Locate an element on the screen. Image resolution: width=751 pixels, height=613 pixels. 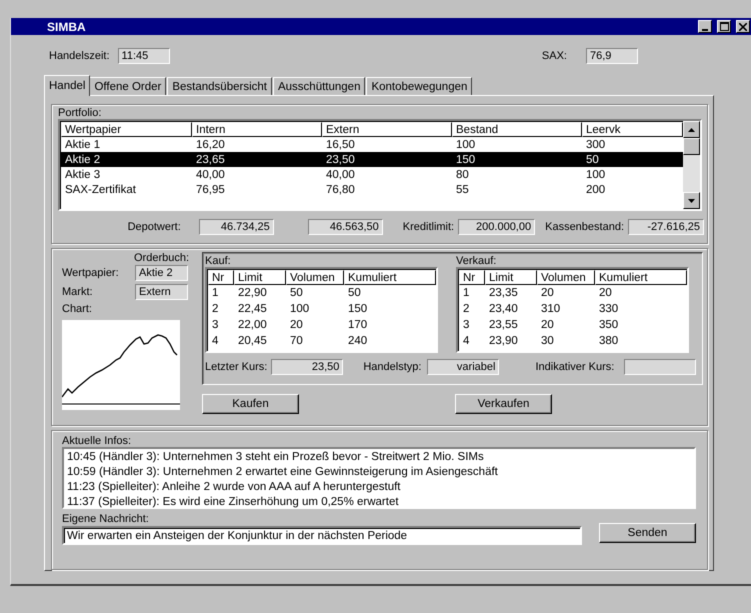
sell-button: Verkaufen is located at coordinates (503, 404).